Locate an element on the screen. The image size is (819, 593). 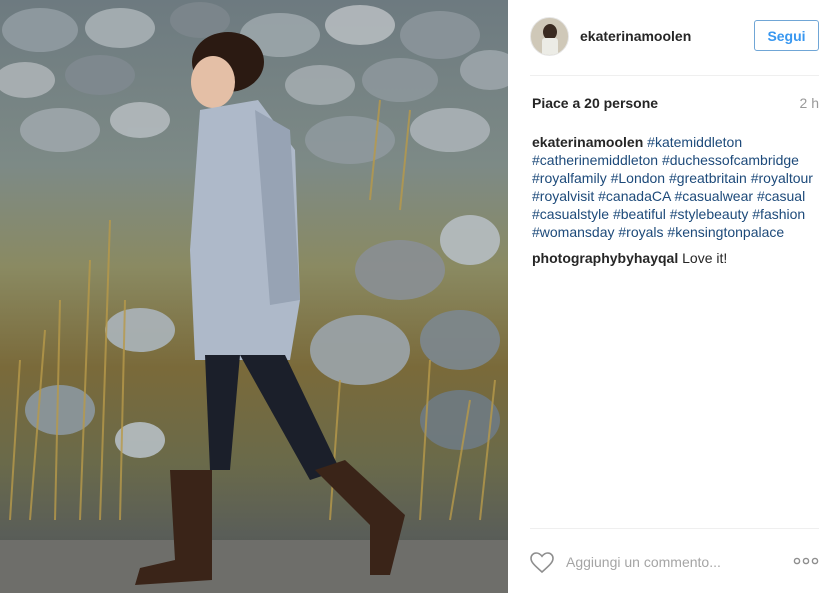
hashtag-link: #casualstyle is located at coordinates (570, 214).